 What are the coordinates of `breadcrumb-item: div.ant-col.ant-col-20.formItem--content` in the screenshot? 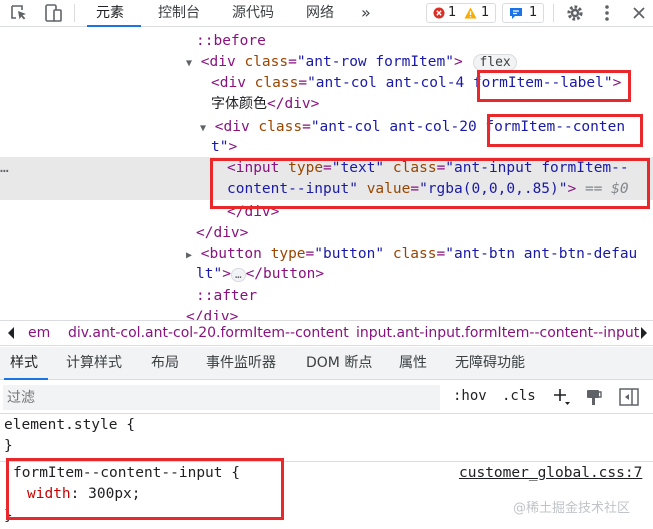 It's located at (208, 333).